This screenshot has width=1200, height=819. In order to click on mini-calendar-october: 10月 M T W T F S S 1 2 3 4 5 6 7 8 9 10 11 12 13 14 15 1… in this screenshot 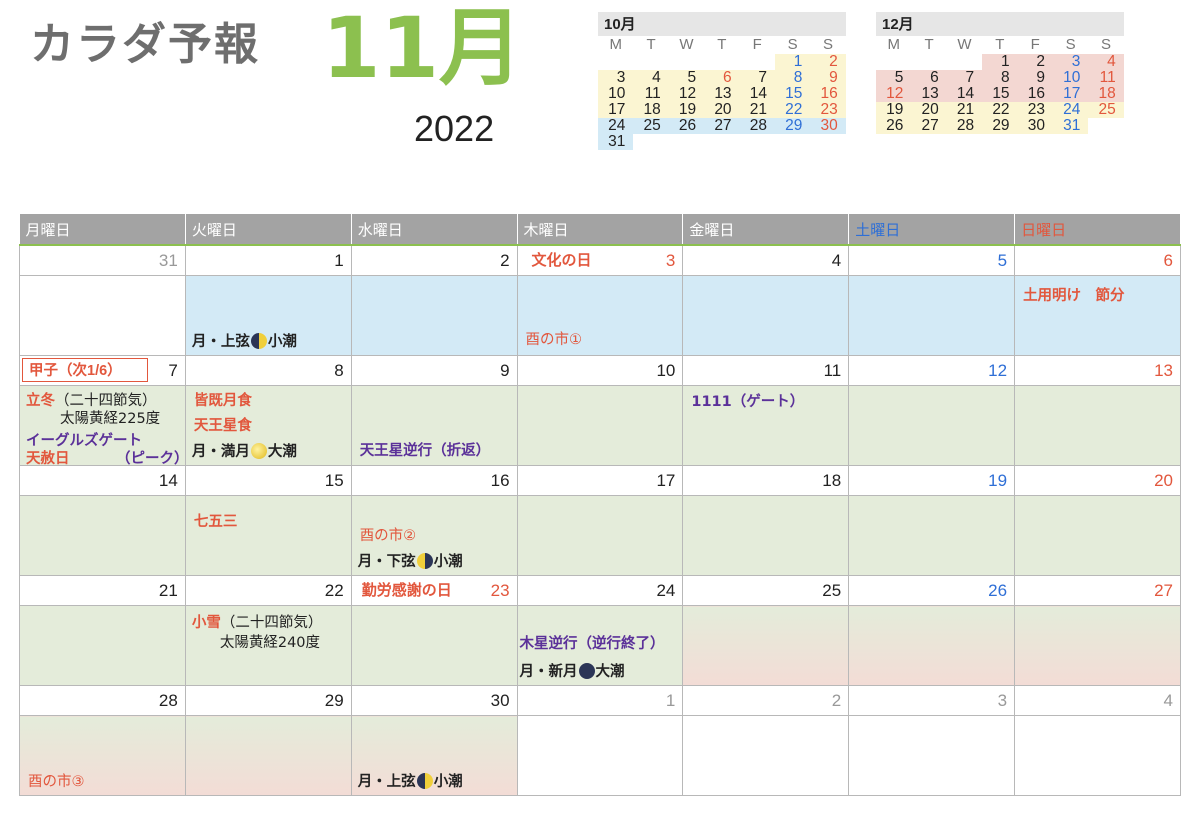, I will do `click(722, 81)`.